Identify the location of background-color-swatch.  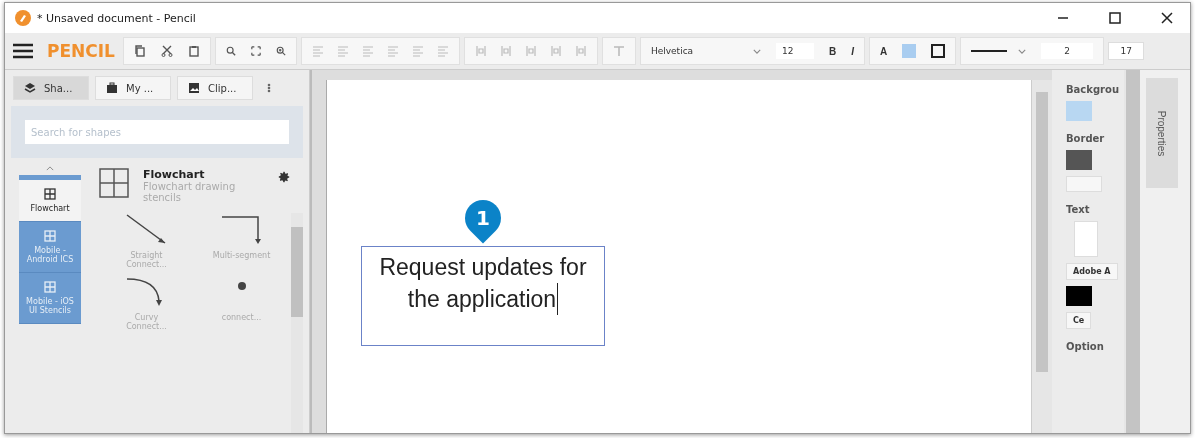
(1079, 111).